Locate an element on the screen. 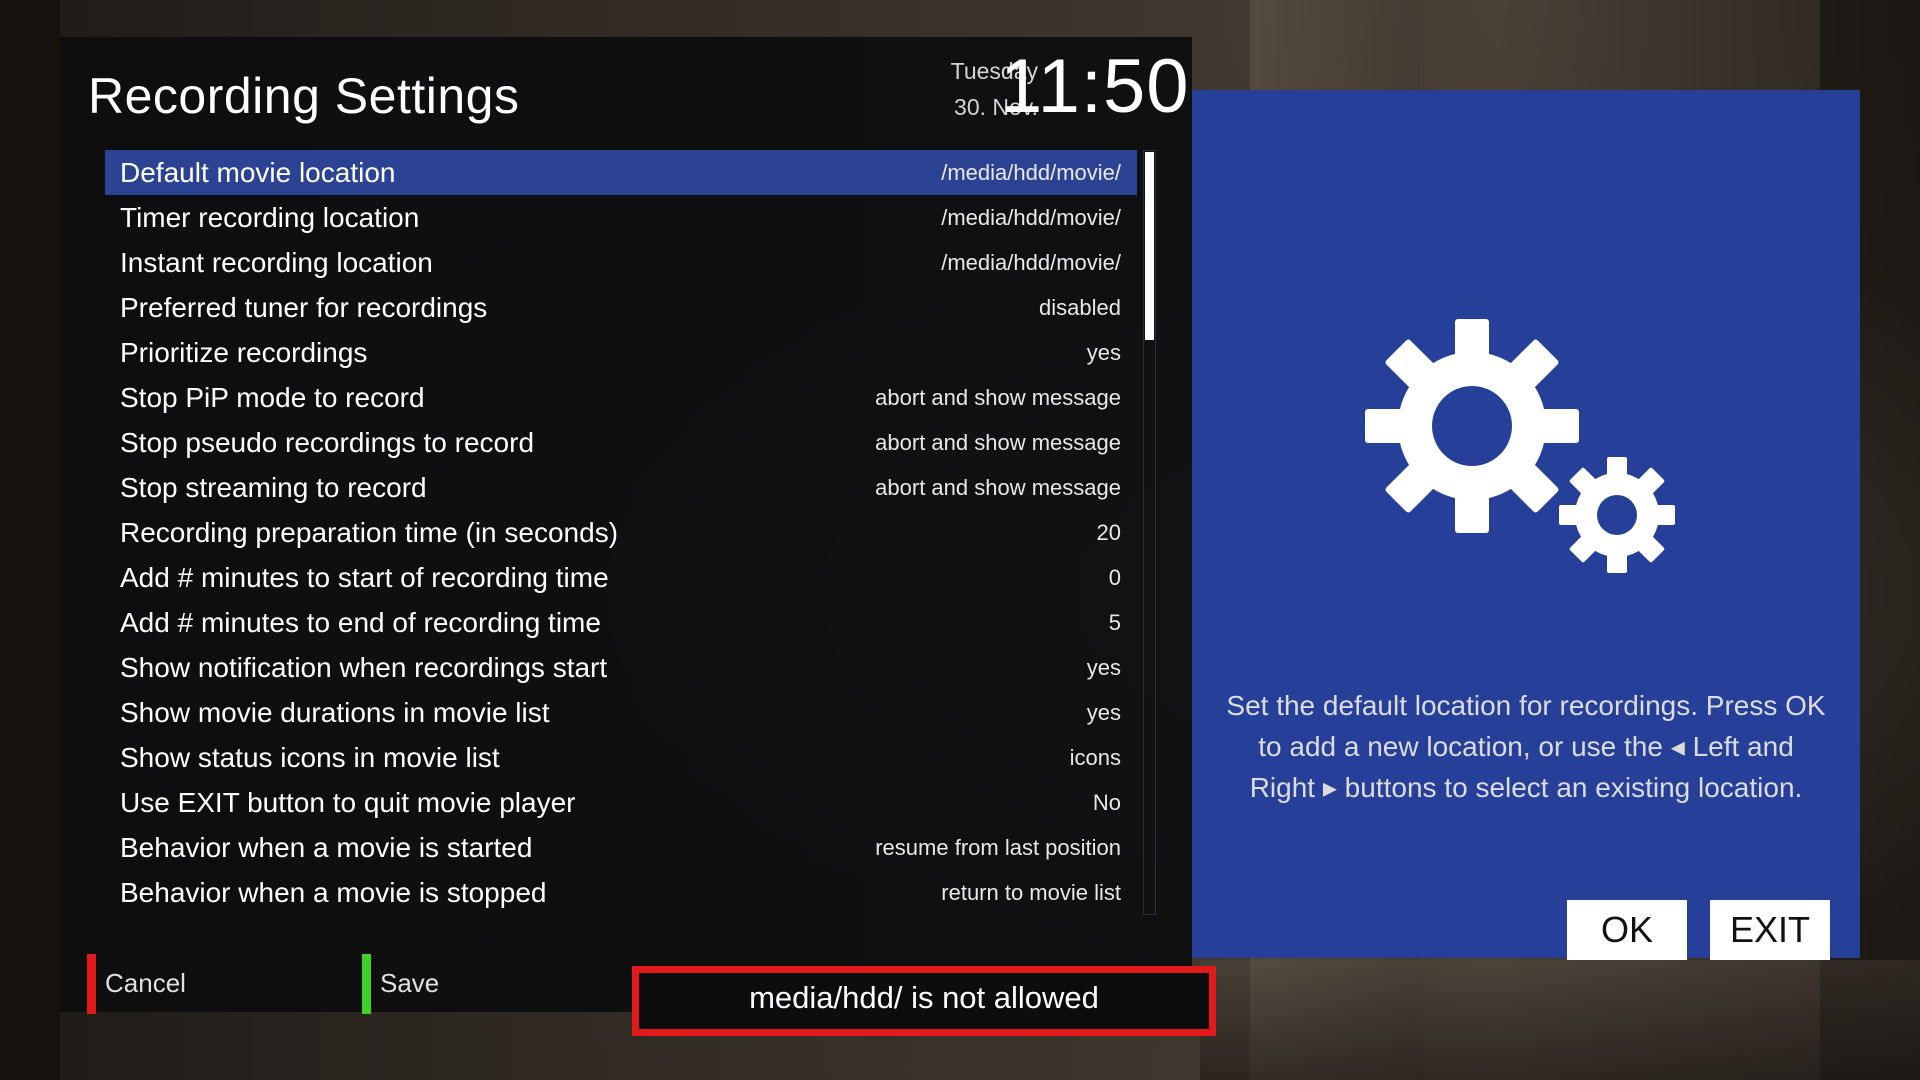 Image resolution: width=1920 pixels, height=1080 pixels. setting-label: Preferred tuner for recordings is located at coordinates (304, 307).